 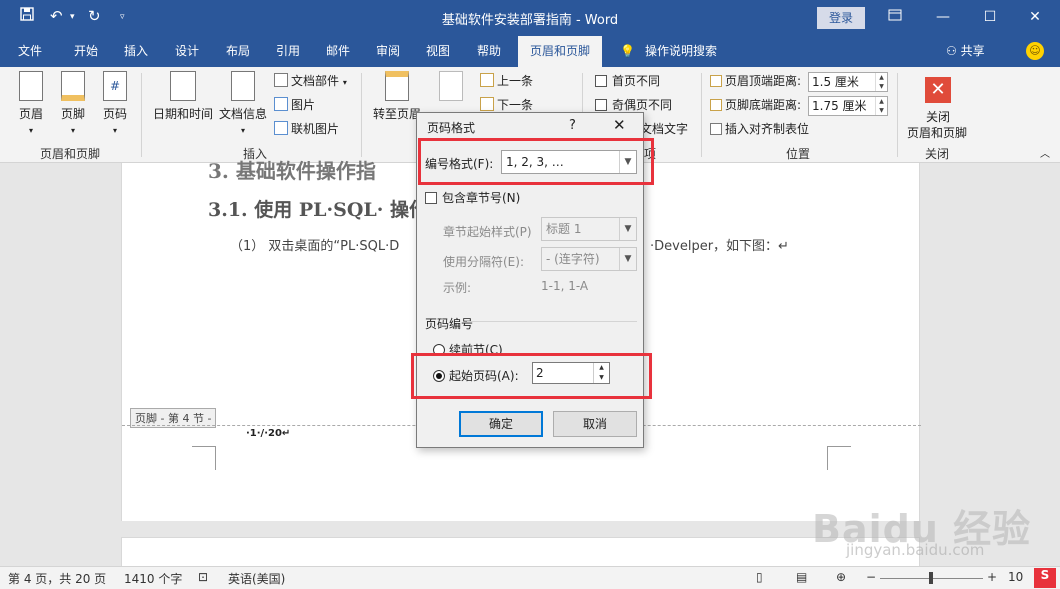 What do you see at coordinates (841, 18) in the screenshot?
I see `login-button: 登录` at bounding box center [841, 18].